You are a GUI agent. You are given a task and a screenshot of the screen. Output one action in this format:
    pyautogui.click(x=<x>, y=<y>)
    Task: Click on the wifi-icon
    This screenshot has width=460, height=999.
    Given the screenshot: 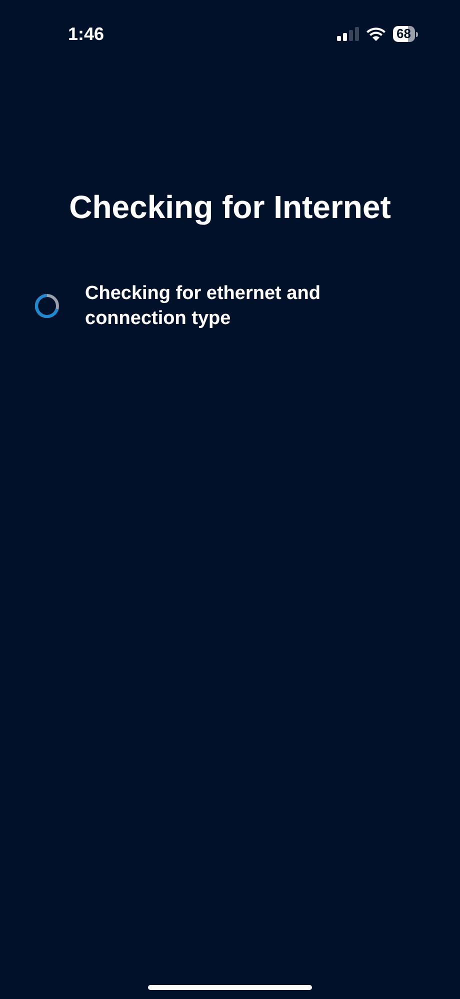 What is the action you would take?
    pyautogui.click(x=376, y=34)
    